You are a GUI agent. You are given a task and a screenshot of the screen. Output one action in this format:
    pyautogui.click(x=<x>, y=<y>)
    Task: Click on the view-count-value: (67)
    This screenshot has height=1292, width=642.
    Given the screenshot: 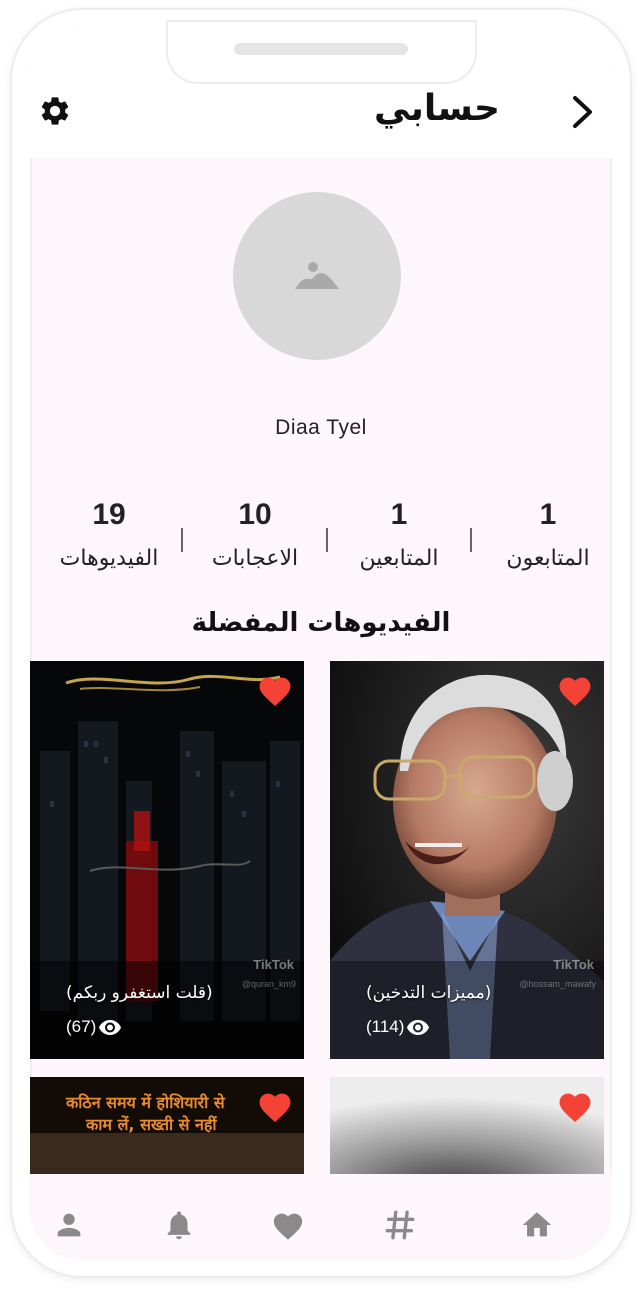 What is the action you would take?
    pyautogui.click(x=81, y=1026)
    